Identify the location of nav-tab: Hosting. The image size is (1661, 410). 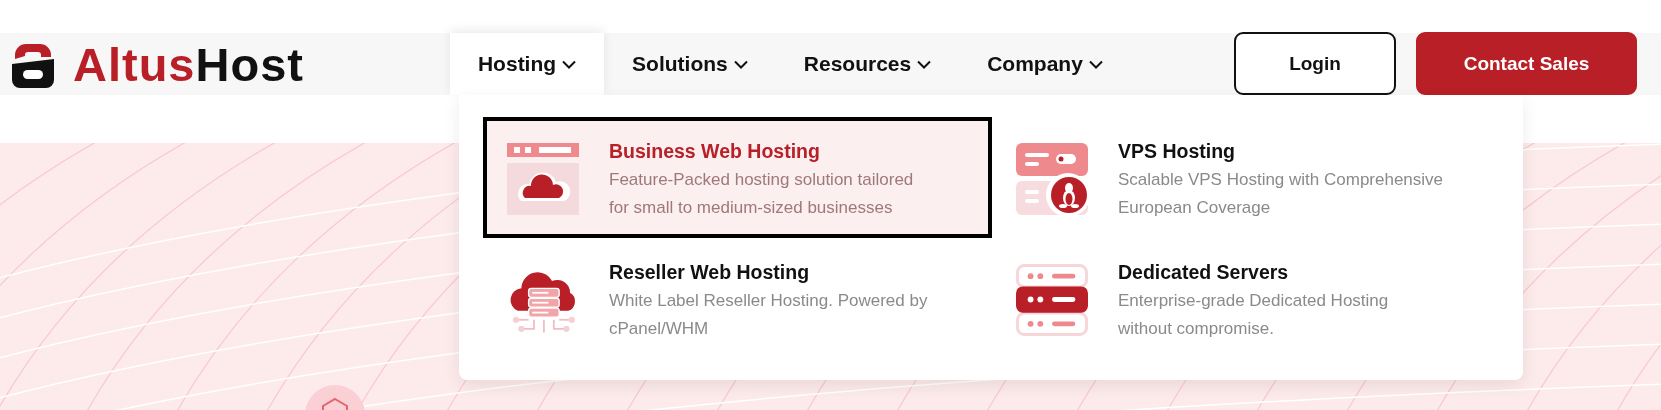
(527, 64).